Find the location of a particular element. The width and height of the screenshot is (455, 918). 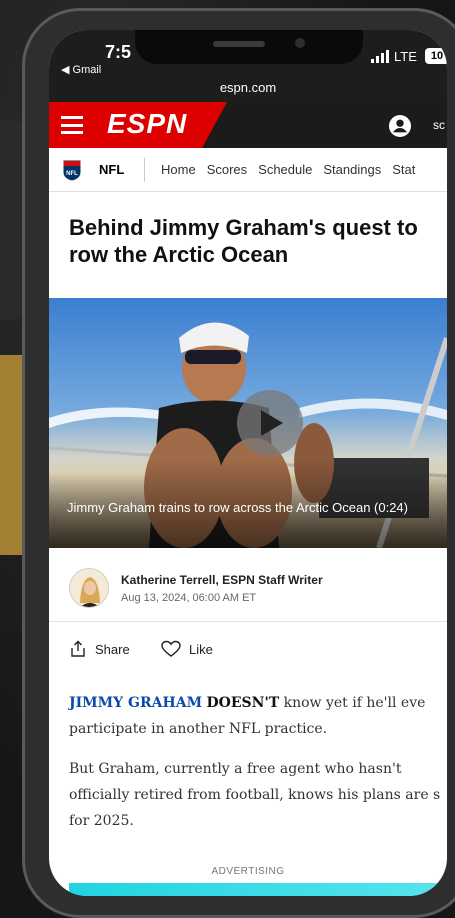

share-button: Share is located at coordinates (99, 649).